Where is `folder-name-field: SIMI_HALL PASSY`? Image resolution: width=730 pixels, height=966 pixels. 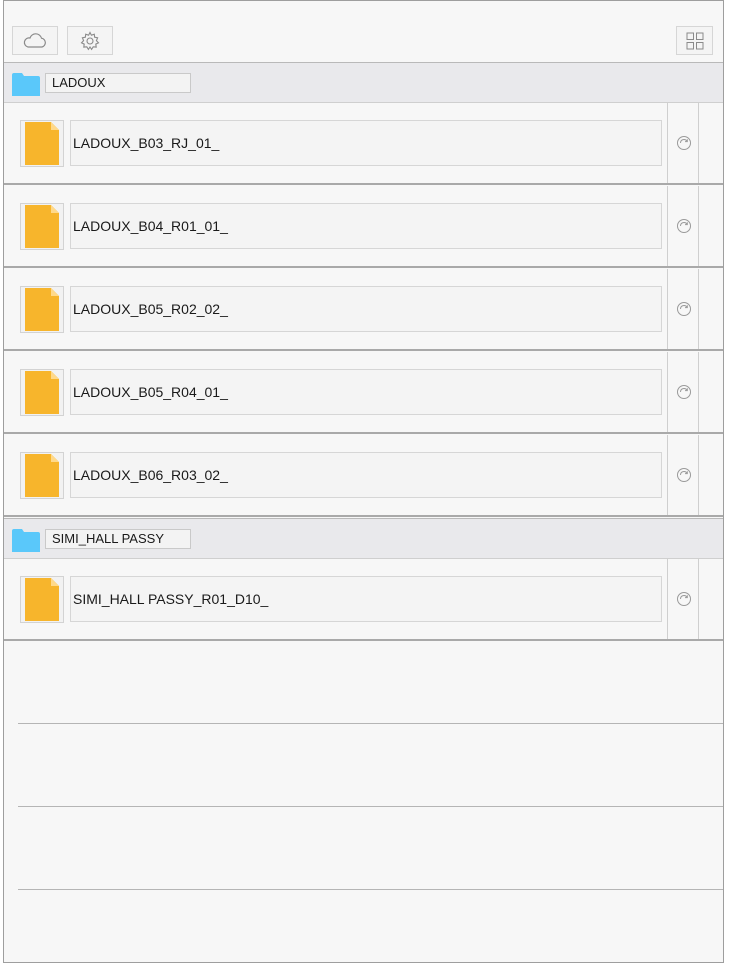 folder-name-field: SIMI_HALL PASSY is located at coordinates (118, 539).